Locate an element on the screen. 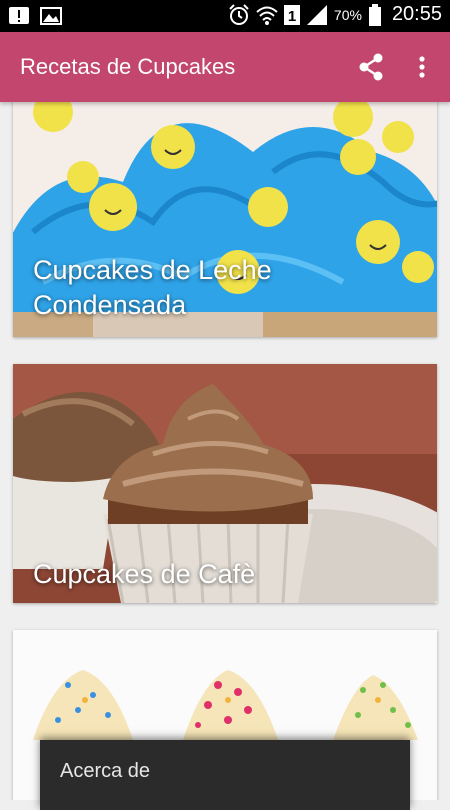 Image resolution: width=450 pixels, height=810 pixels. app-bar: Recetas de Cupcakes is located at coordinates (225, 67).